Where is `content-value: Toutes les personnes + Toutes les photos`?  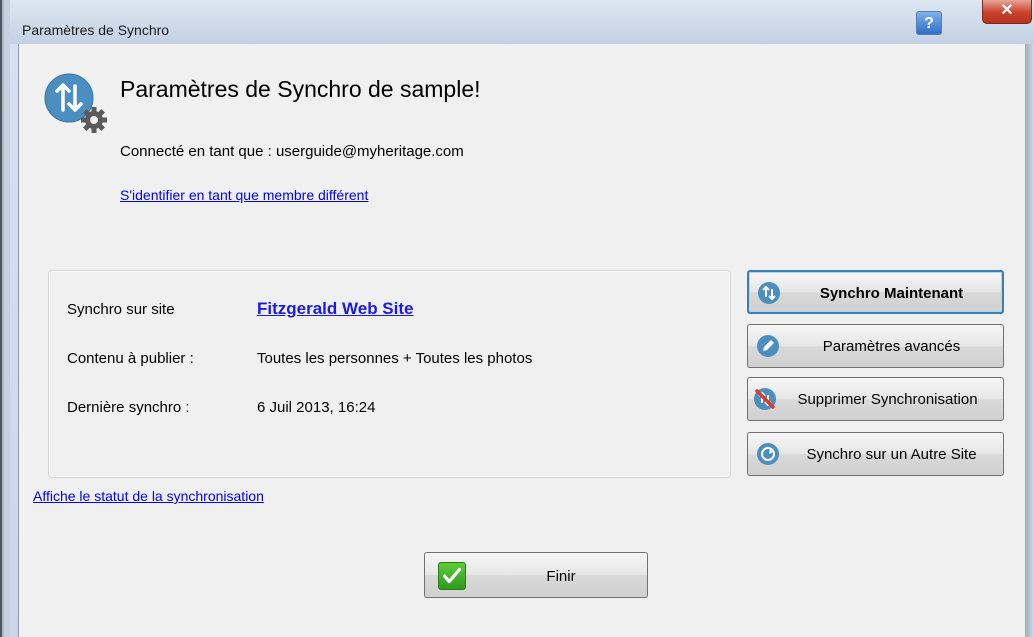 content-value: Toutes les personnes + Toutes les photos is located at coordinates (395, 358).